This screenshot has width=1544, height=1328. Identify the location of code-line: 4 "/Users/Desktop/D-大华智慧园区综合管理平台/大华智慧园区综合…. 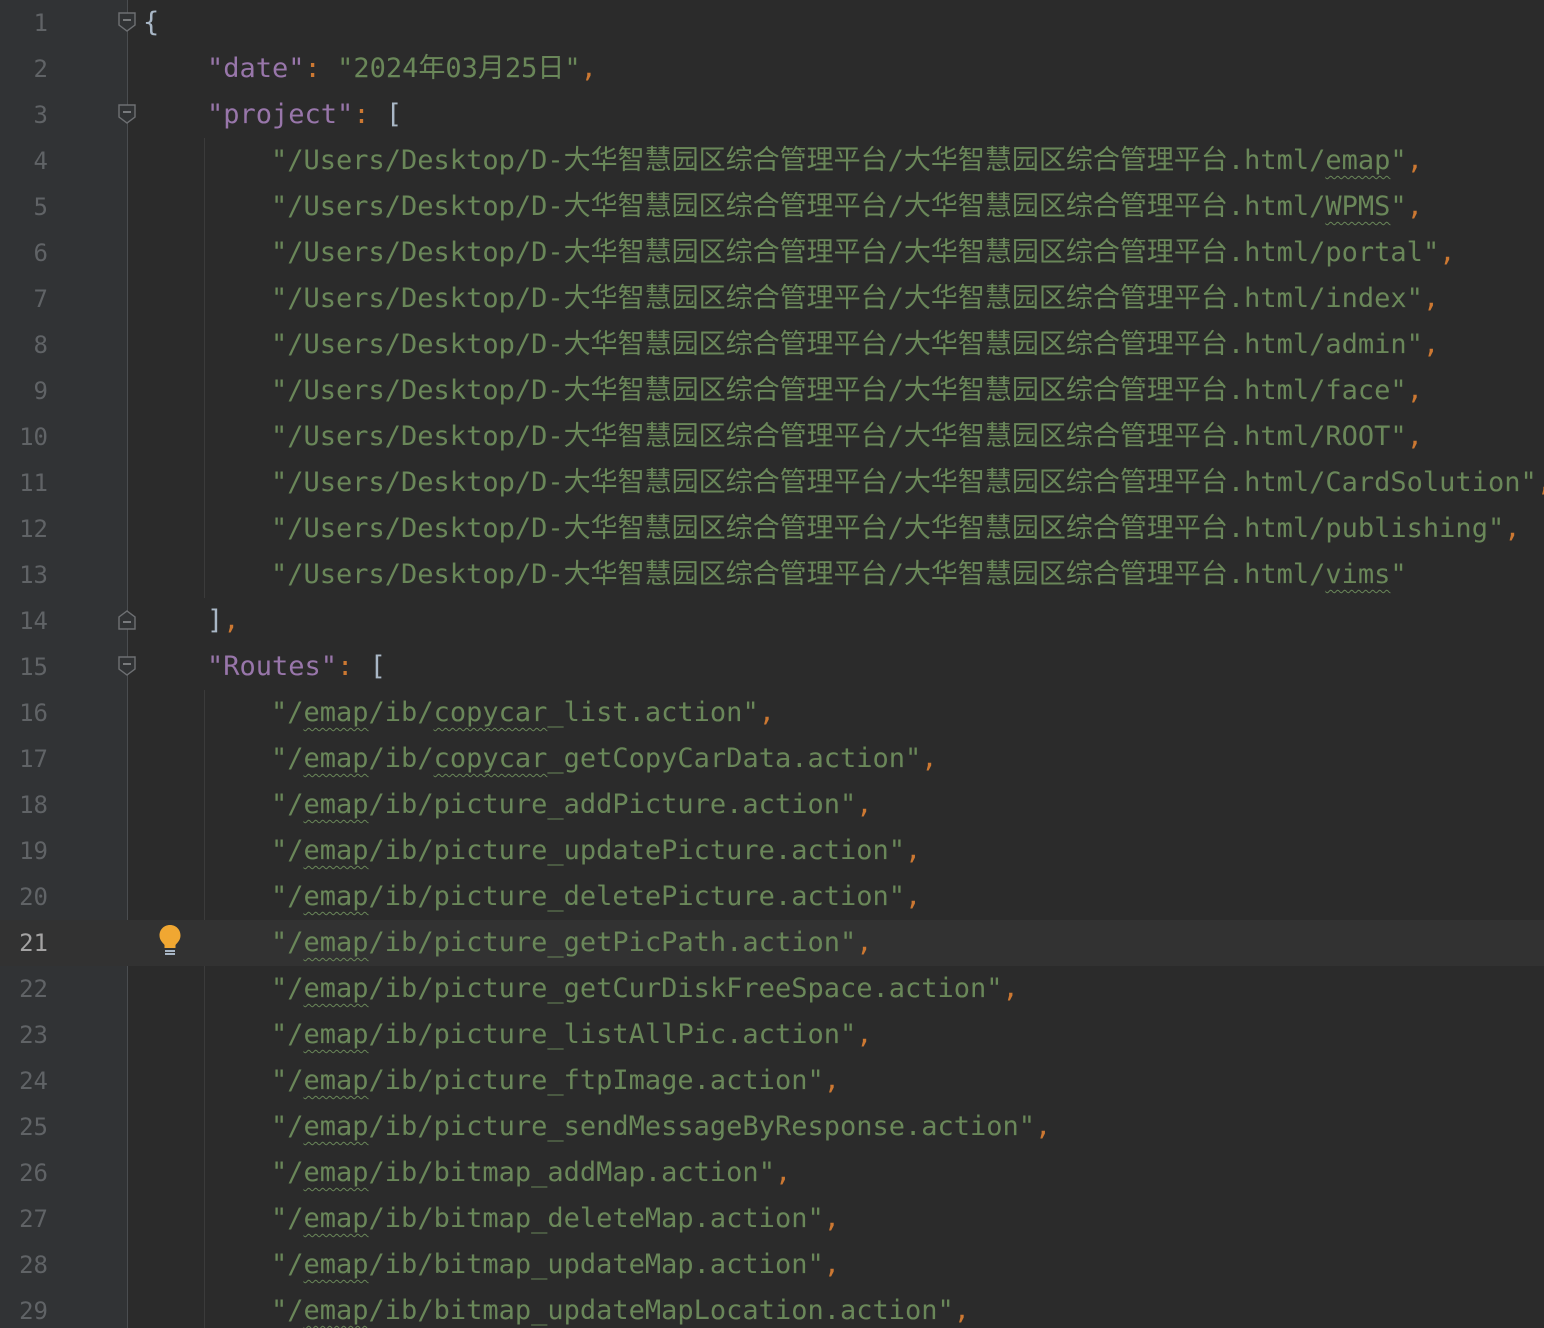
(772, 161).